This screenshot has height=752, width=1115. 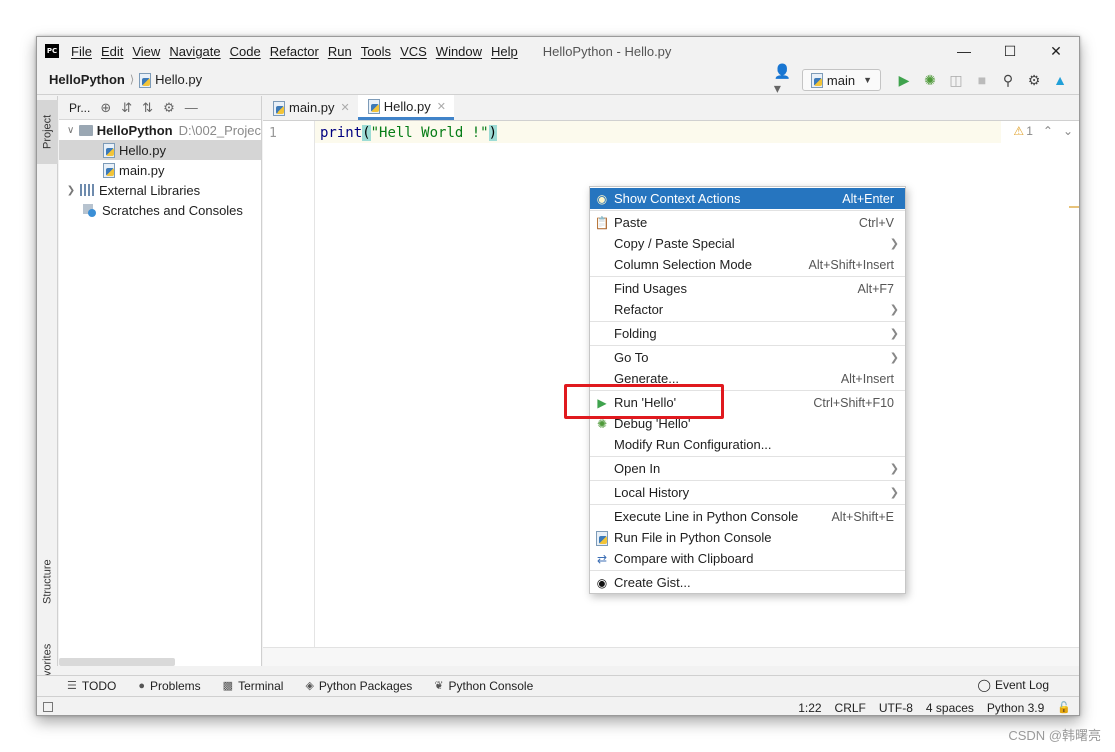 What do you see at coordinates (413, 51) in the screenshot?
I see `menu-vcs: VCS` at bounding box center [413, 51].